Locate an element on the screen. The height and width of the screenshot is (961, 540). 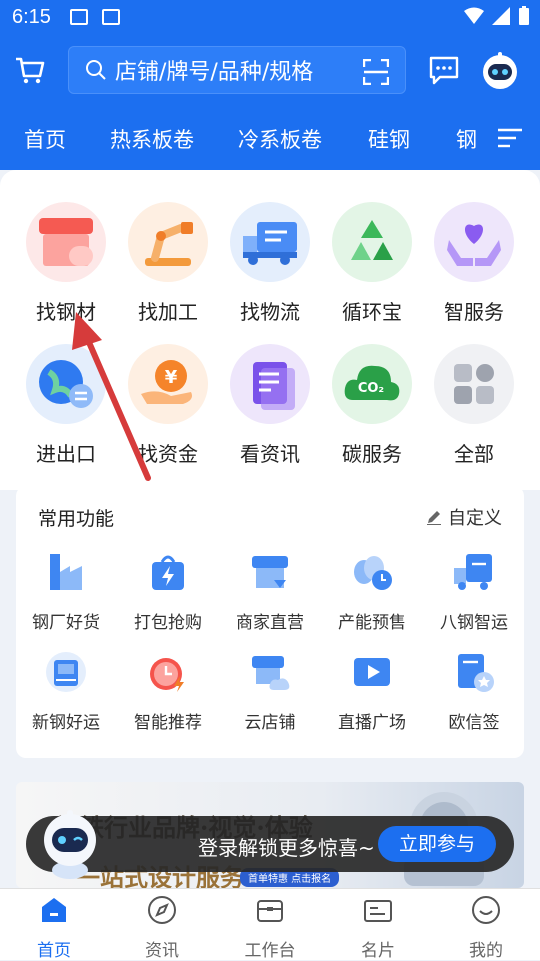
tab-home: 首页 is located at coordinates (45, 139).